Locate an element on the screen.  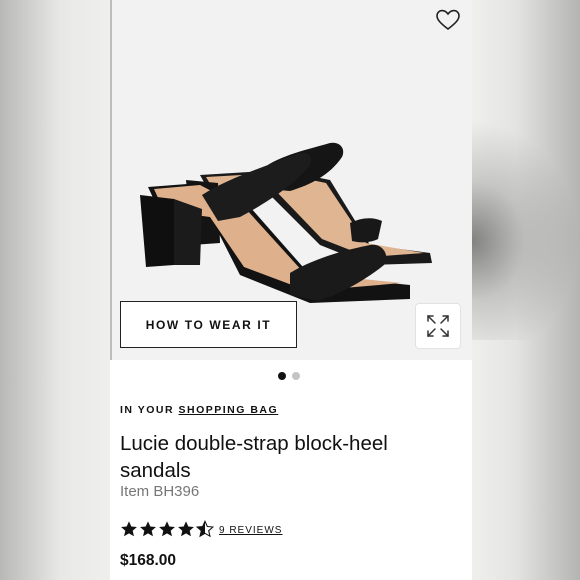
wishlist-heart-icon is located at coordinates (448, 20).